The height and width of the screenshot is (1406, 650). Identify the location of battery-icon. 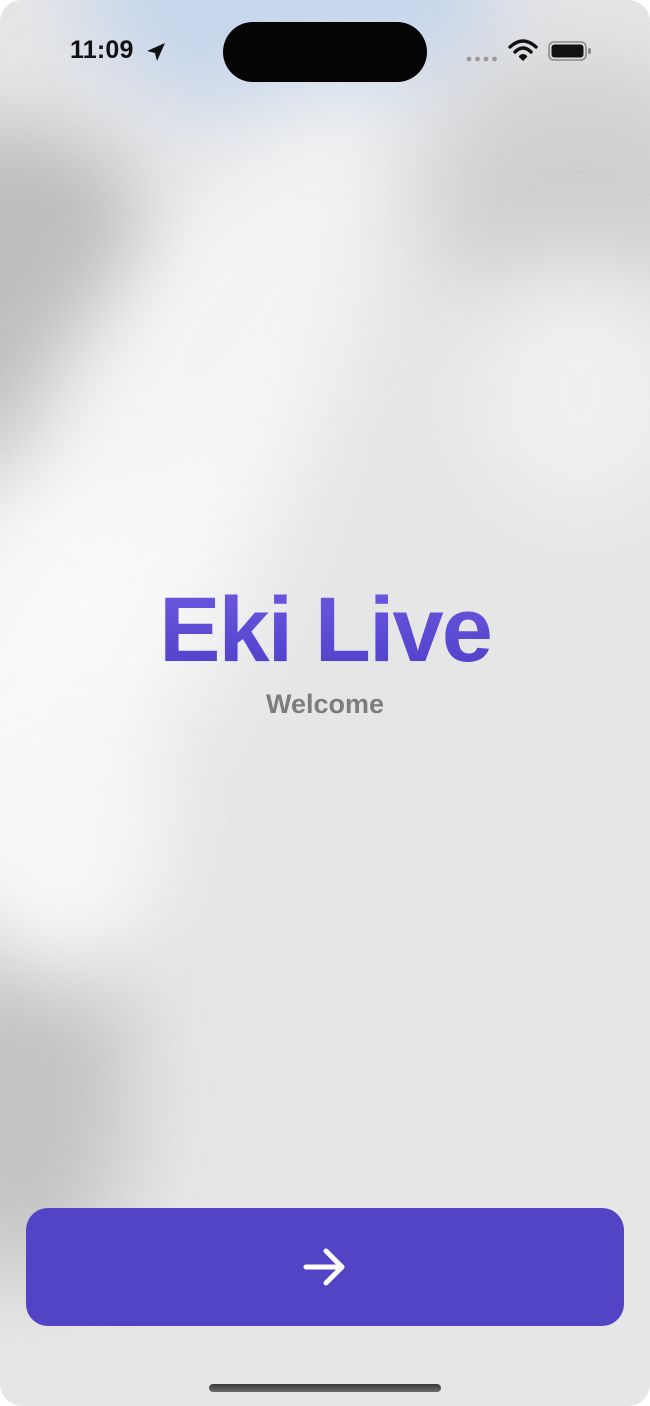
(569, 51).